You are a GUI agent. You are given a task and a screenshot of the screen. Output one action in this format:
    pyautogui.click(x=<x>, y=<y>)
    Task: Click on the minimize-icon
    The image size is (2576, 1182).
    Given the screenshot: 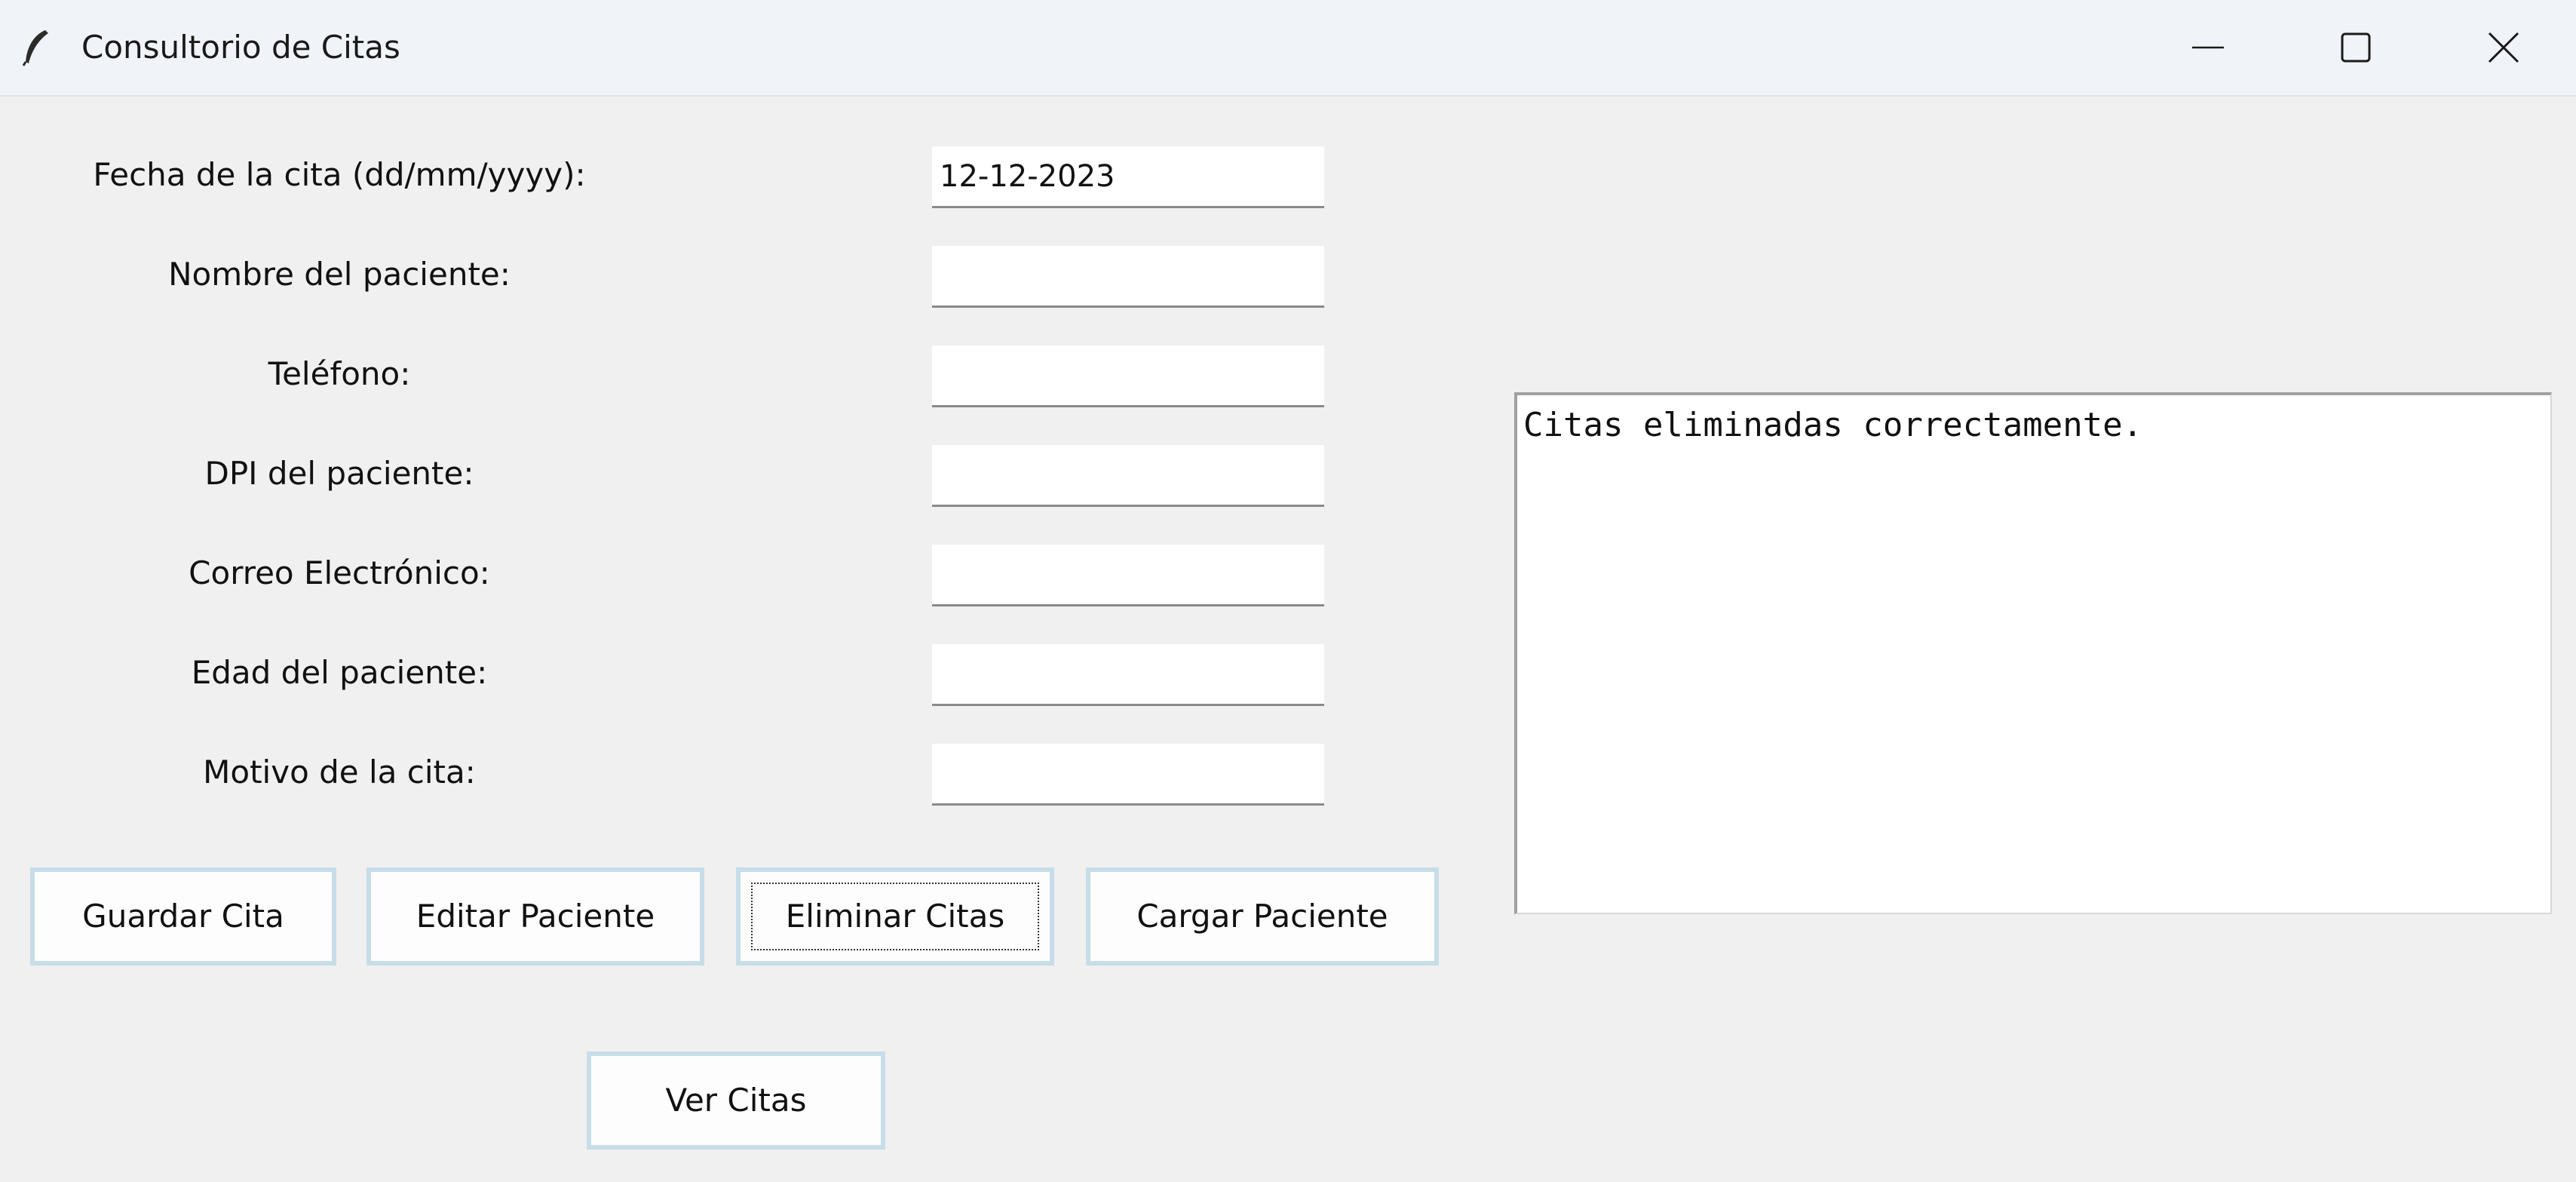 What is the action you would take?
    pyautogui.click(x=2208, y=47)
    